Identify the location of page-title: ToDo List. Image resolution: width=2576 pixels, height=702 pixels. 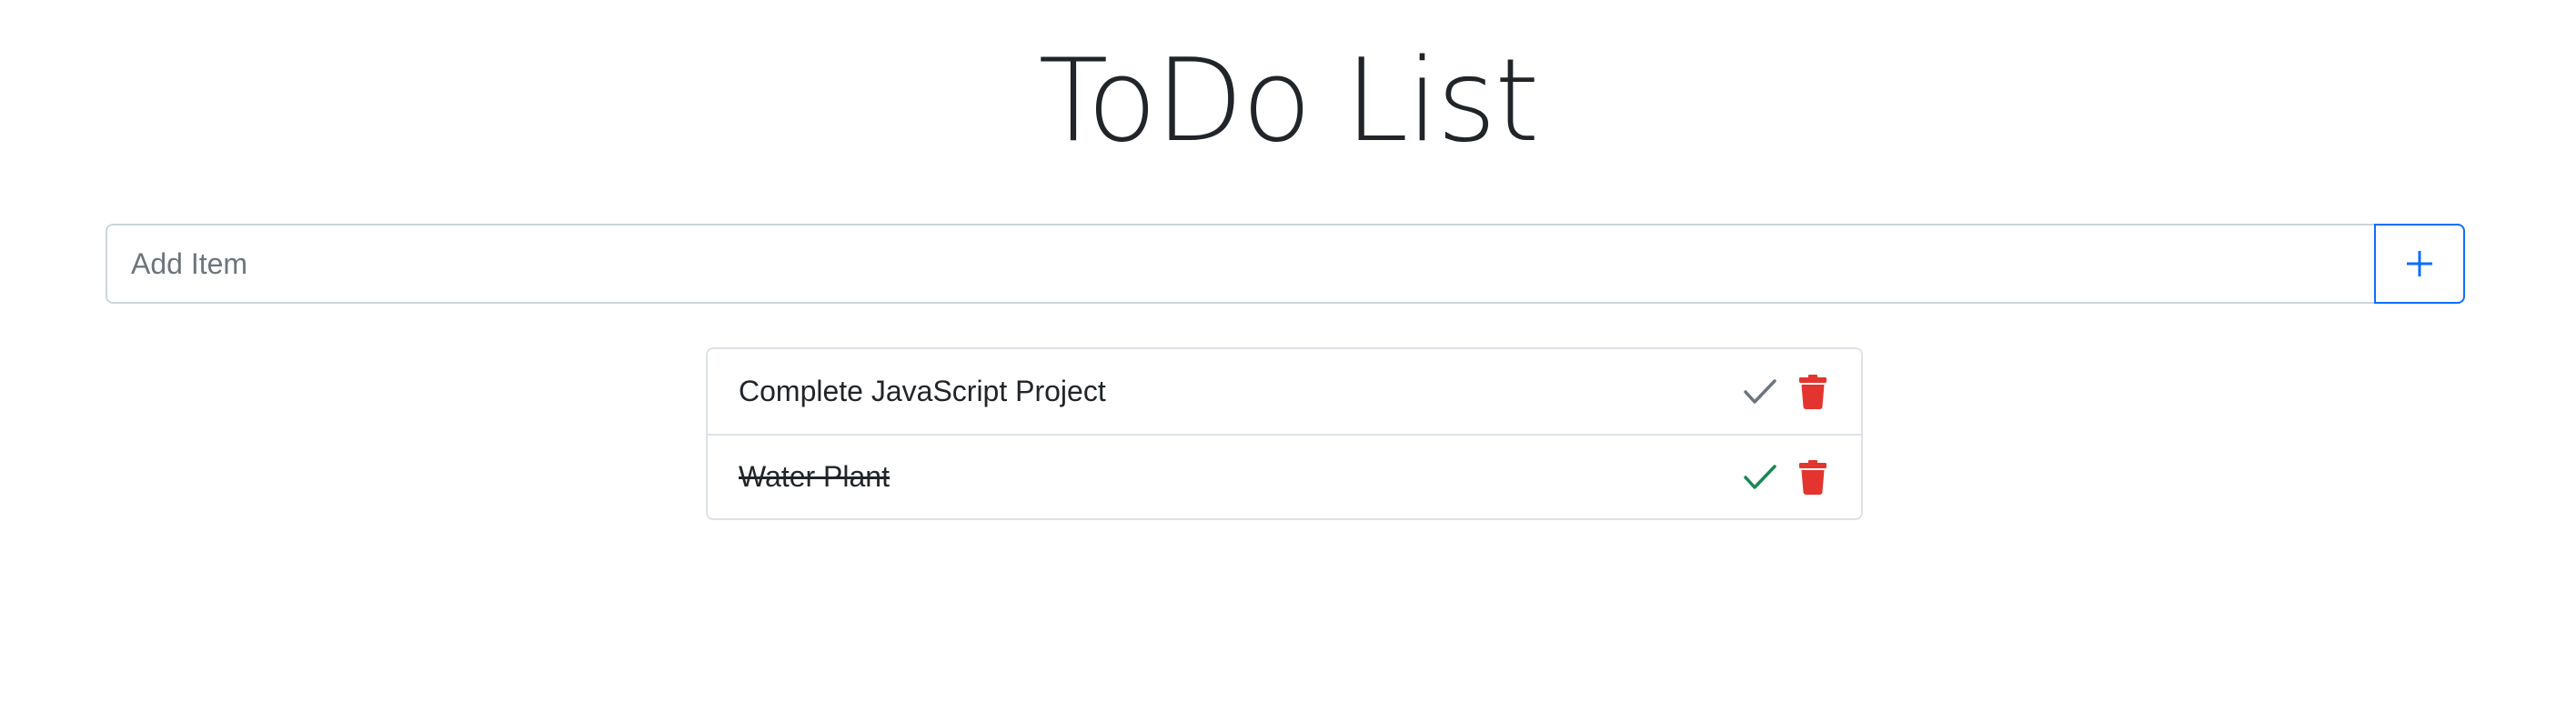
(1288, 100).